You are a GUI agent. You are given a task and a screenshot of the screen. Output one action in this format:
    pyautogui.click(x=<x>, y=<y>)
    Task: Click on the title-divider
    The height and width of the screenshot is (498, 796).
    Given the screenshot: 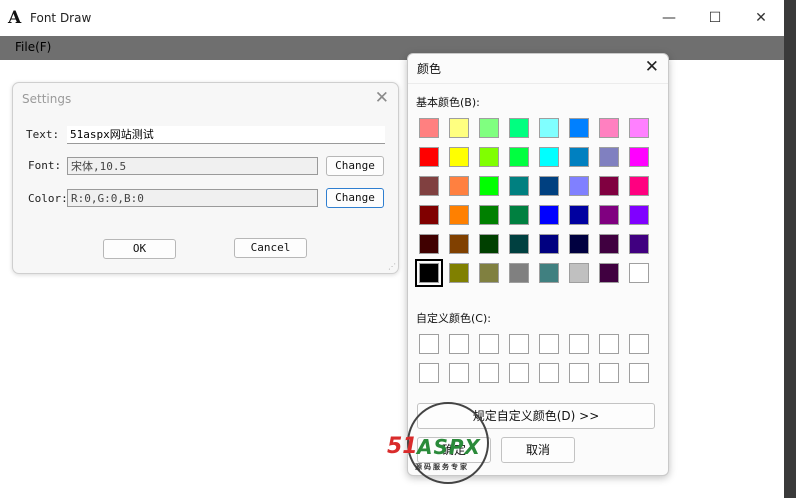 What is the action you would take?
    pyautogui.click(x=538, y=83)
    